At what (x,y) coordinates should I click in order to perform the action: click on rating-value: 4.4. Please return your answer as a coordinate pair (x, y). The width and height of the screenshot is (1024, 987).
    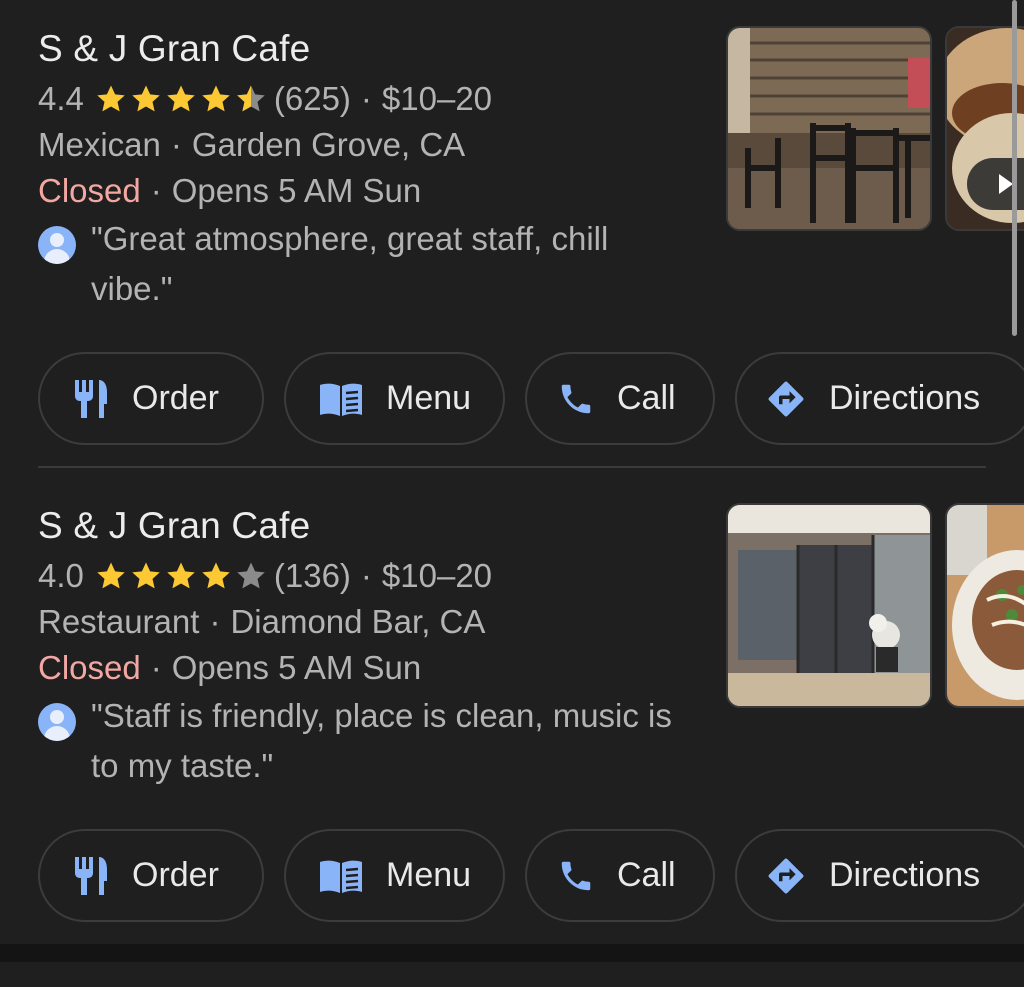
    Looking at the image, I should click on (61, 98).